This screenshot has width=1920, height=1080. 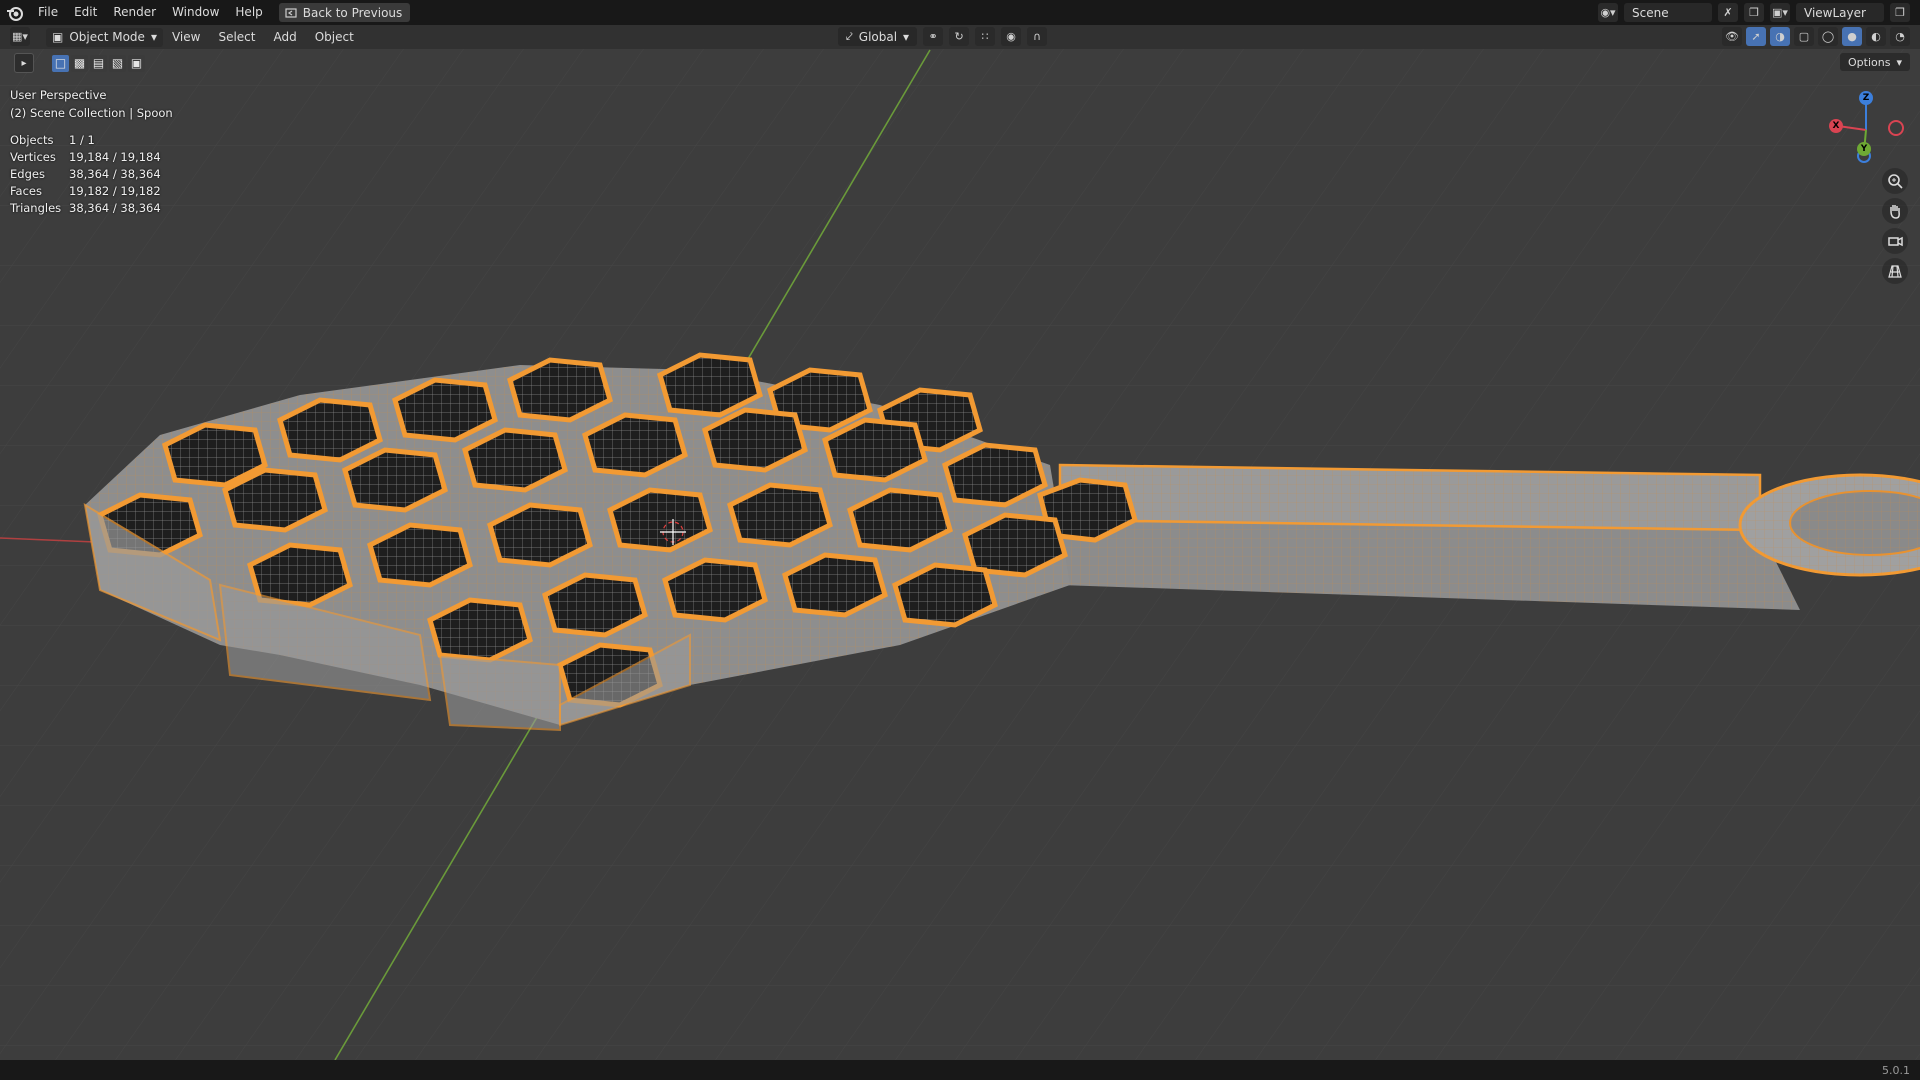 What do you see at coordinates (15, 13) in the screenshot?
I see `blender-logo-icon` at bounding box center [15, 13].